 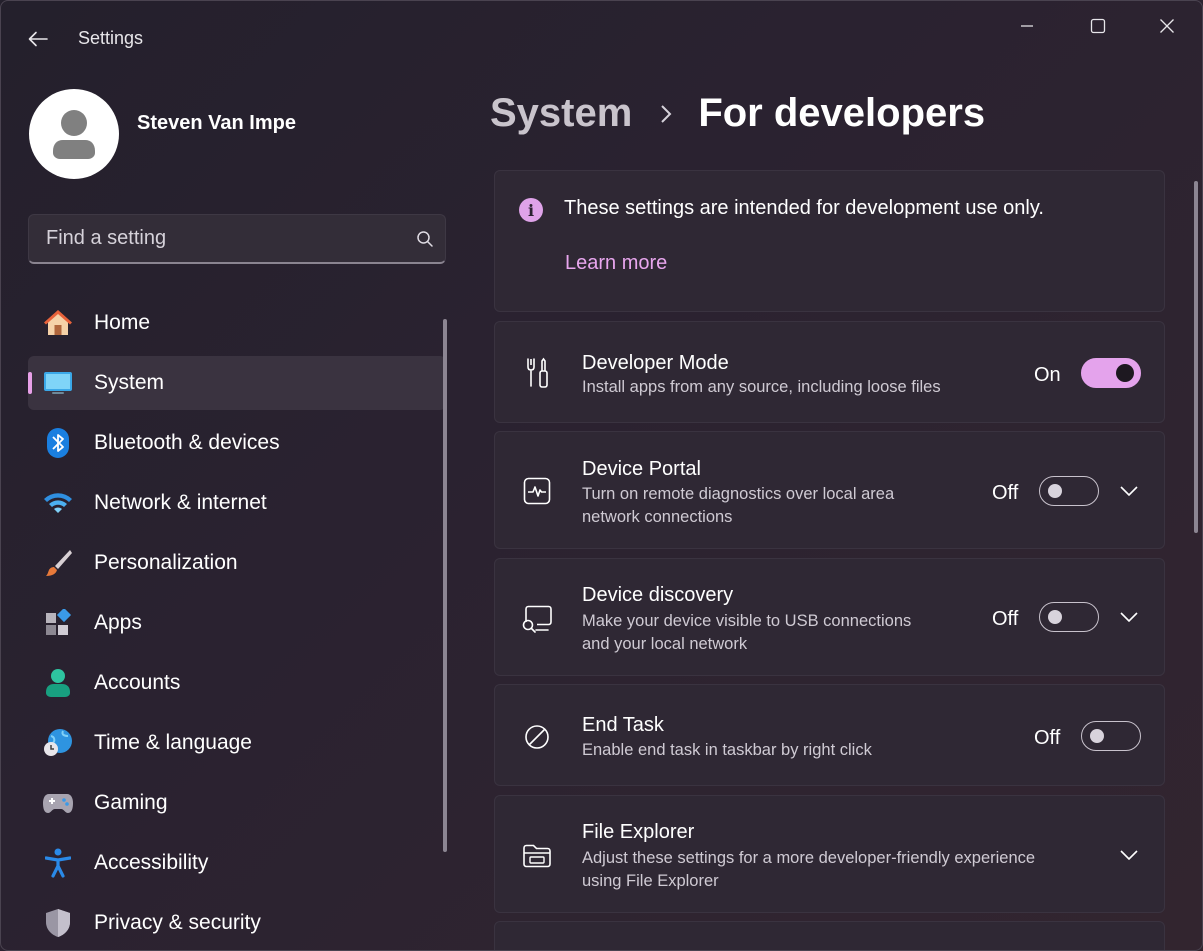 I want to click on device-portal-toggle, so click(x=1069, y=491).